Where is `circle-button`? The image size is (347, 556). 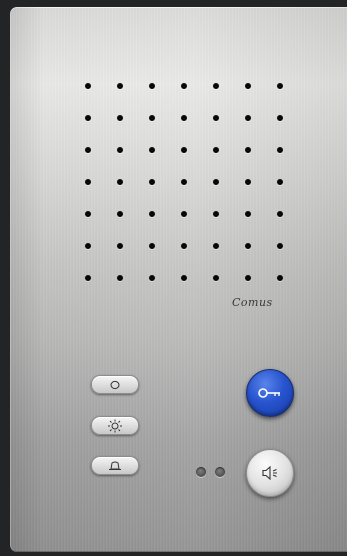
circle-button is located at coordinates (115, 384).